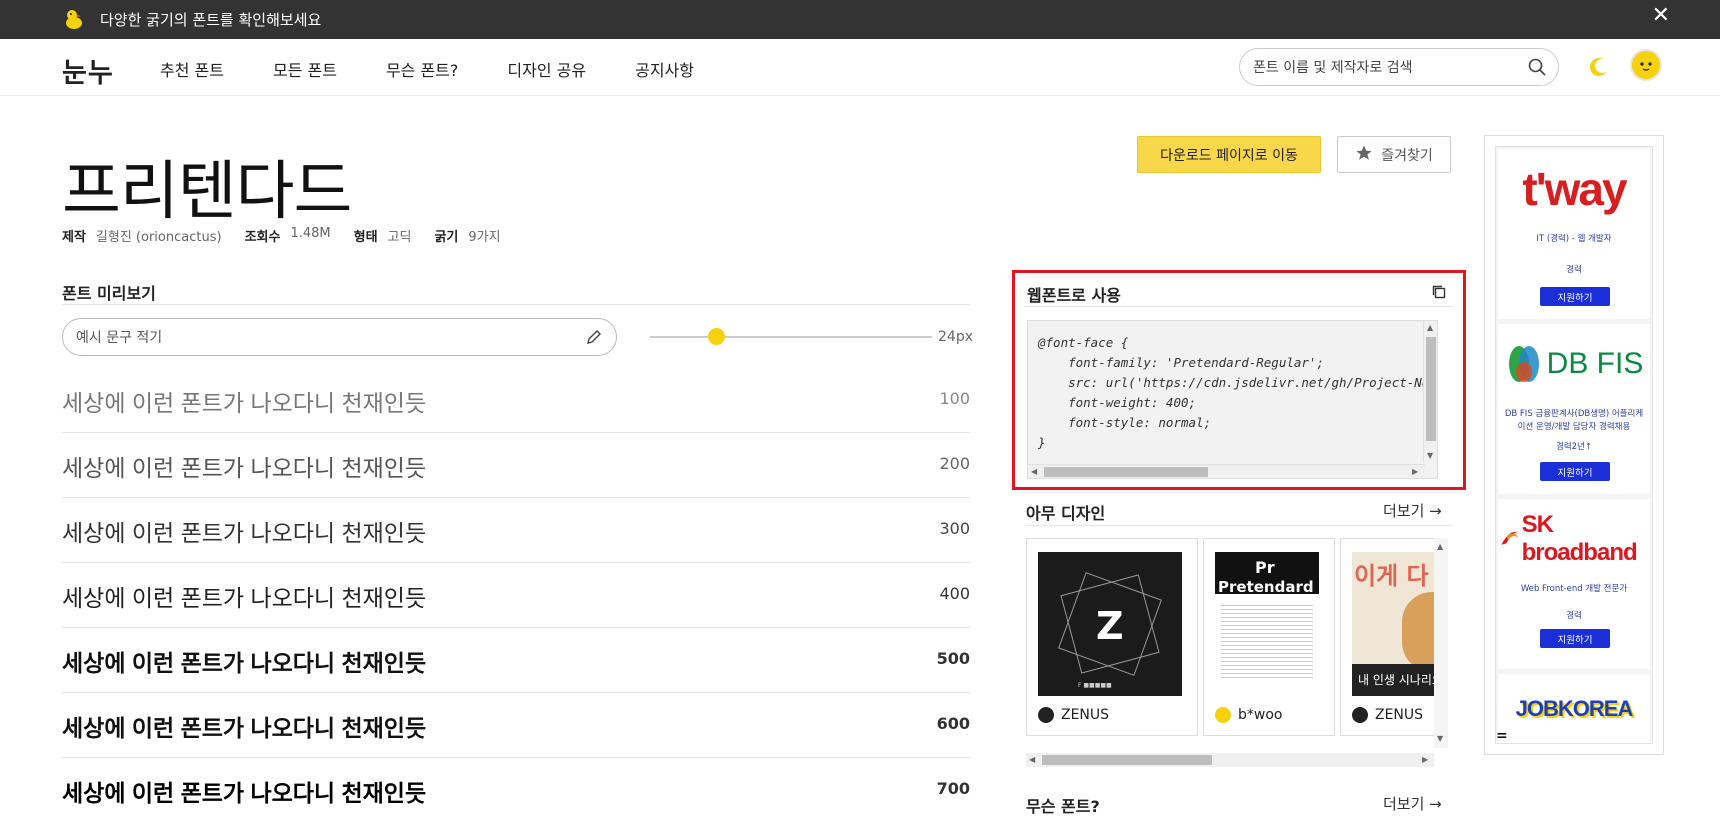 The height and width of the screenshot is (823, 1720). Describe the element at coordinates (1599, 69) in the screenshot. I see `moon-icon` at that location.